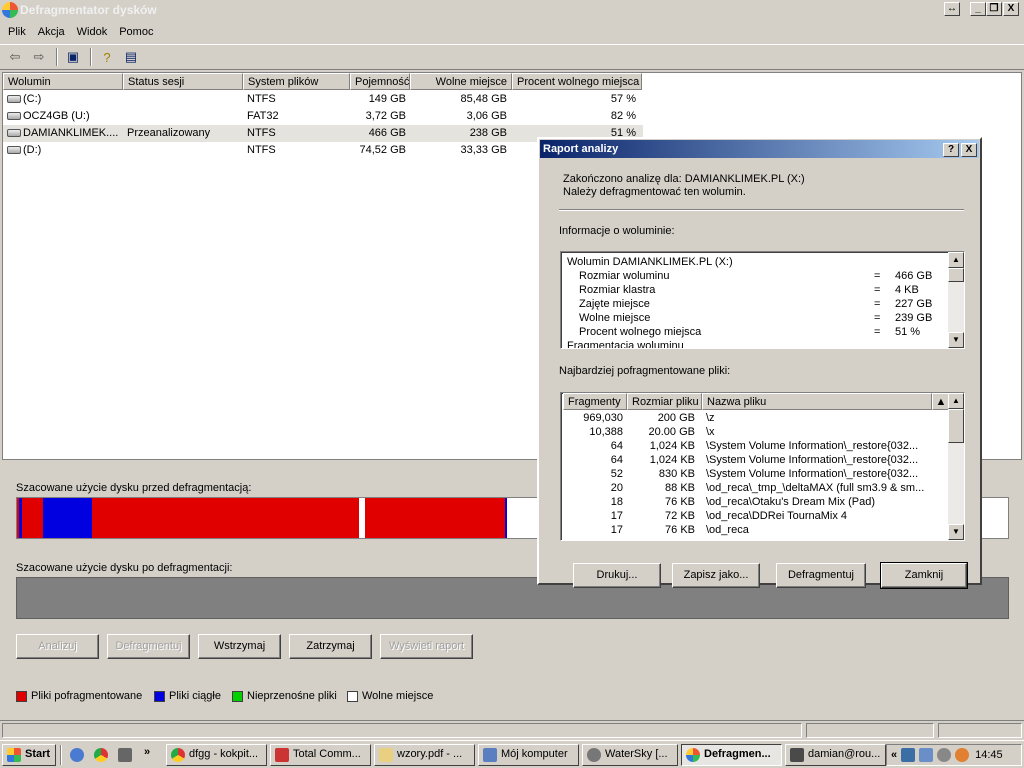 This screenshot has width=1024, height=768. What do you see at coordinates (616, 460) in the screenshot?
I see `file-fragments: 64` at bounding box center [616, 460].